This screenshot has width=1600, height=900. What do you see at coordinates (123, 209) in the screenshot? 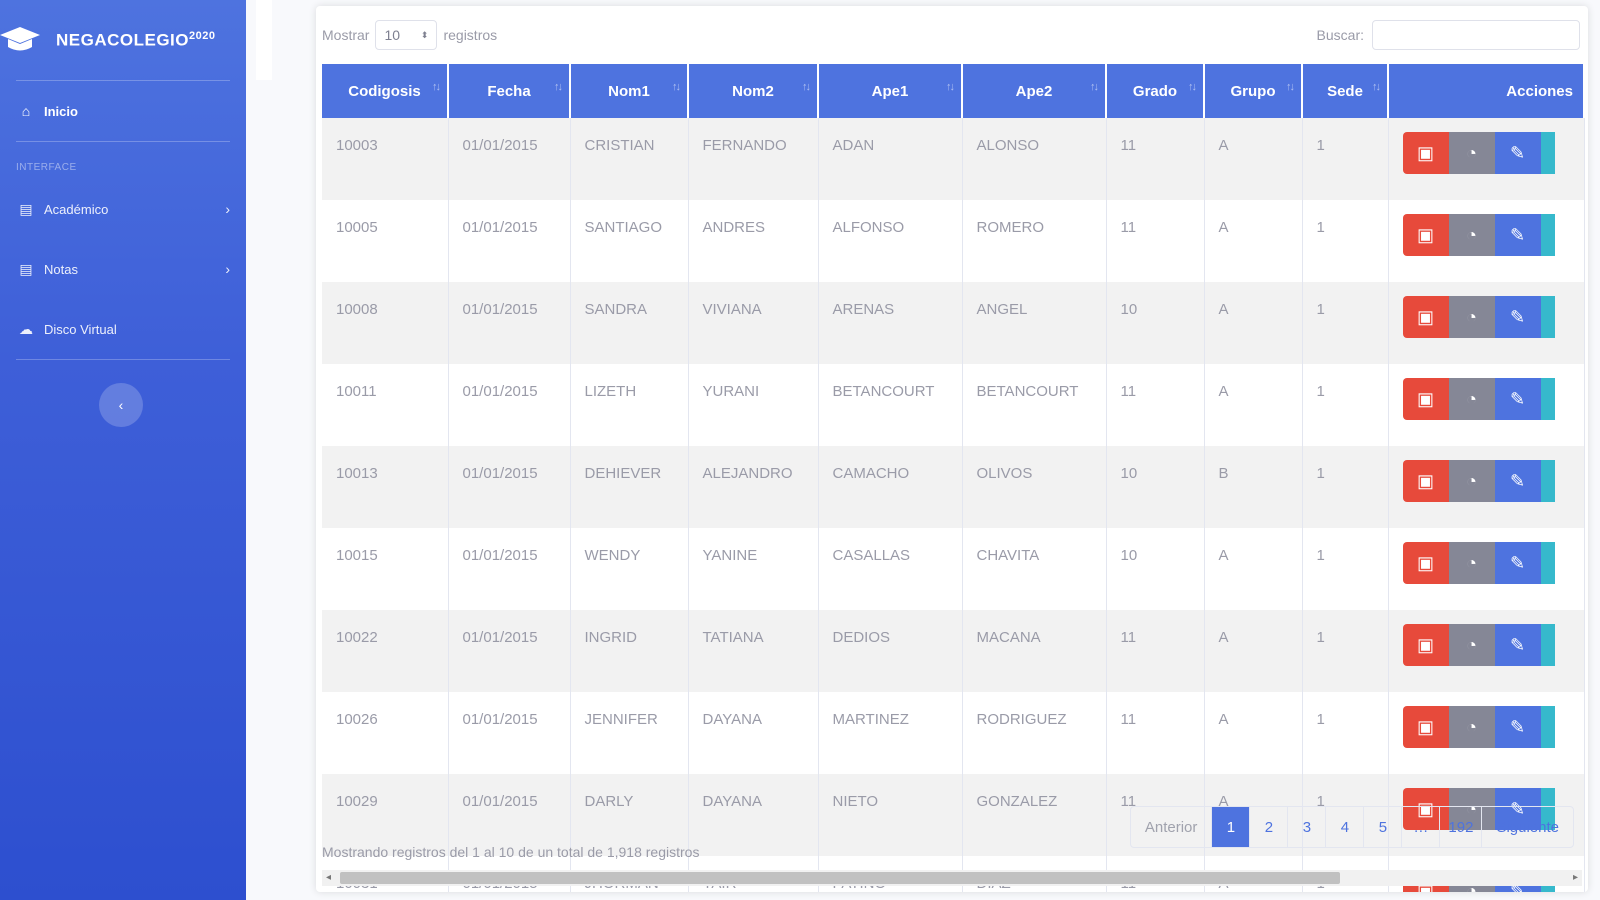
I see `sidebar-item-academico: ▤ Académico ›` at bounding box center [123, 209].